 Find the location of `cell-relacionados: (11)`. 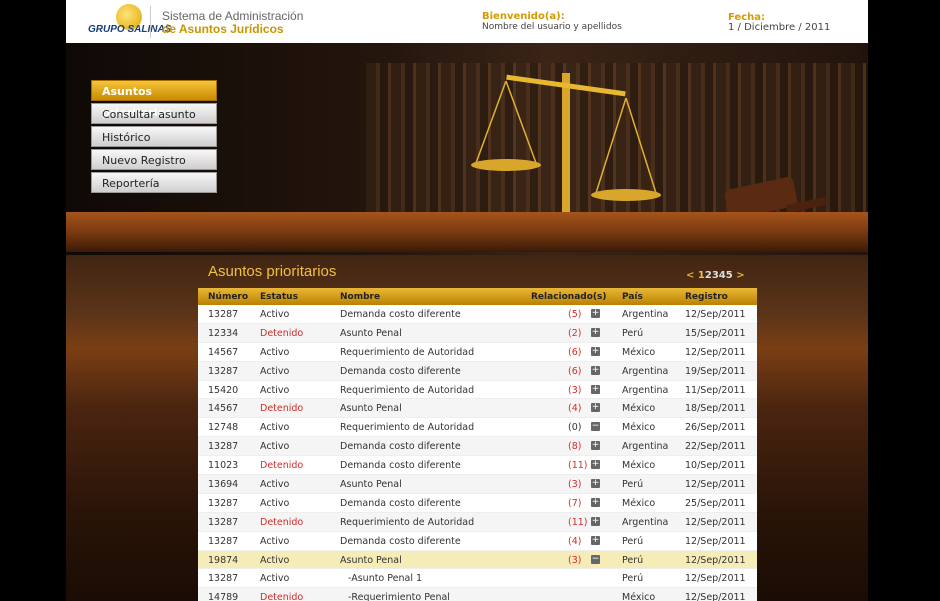

cell-relacionados: (11) is located at coordinates (578, 466).